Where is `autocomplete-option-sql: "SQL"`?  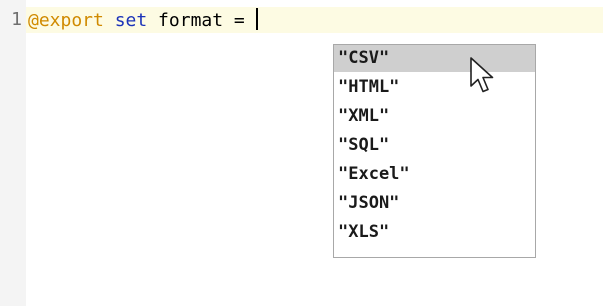 autocomplete-option-sql: "SQL" is located at coordinates (434, 145).